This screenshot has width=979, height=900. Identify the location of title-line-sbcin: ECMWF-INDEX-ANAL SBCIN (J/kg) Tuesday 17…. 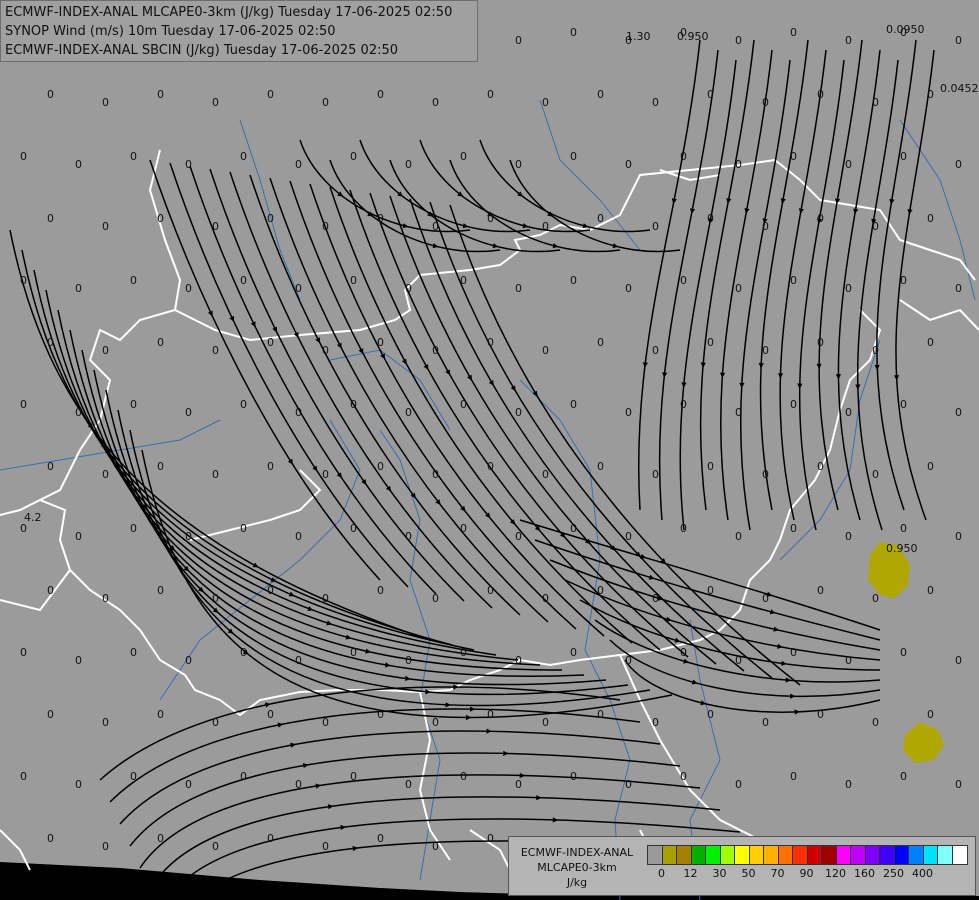
(202, 50).